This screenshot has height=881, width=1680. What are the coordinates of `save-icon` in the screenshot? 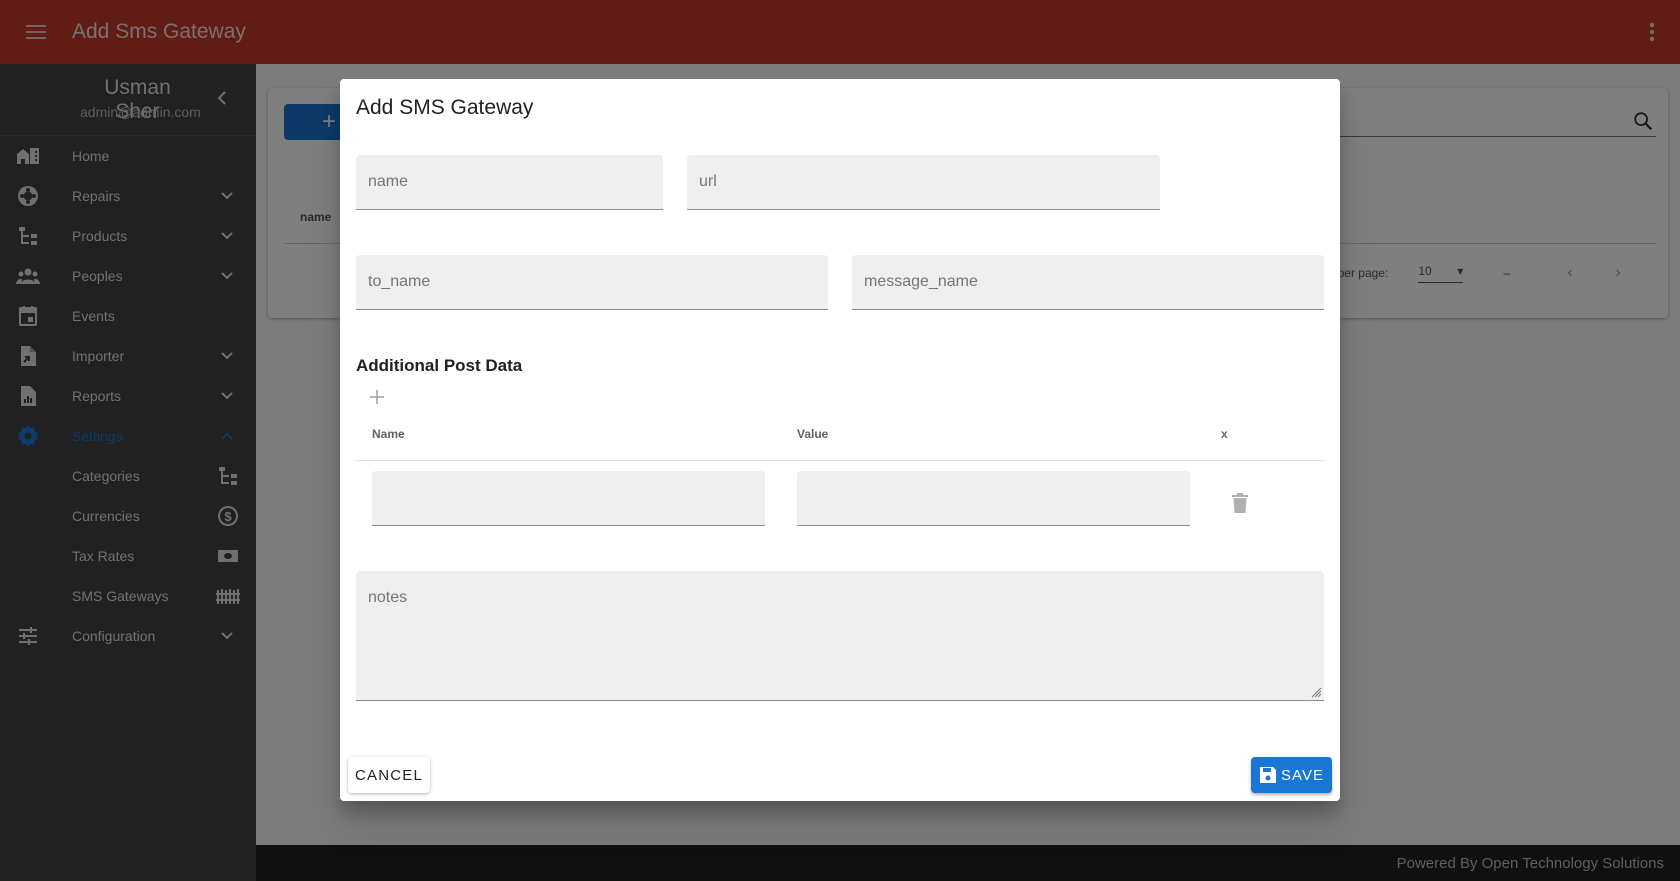 It's located at (1268, 775).